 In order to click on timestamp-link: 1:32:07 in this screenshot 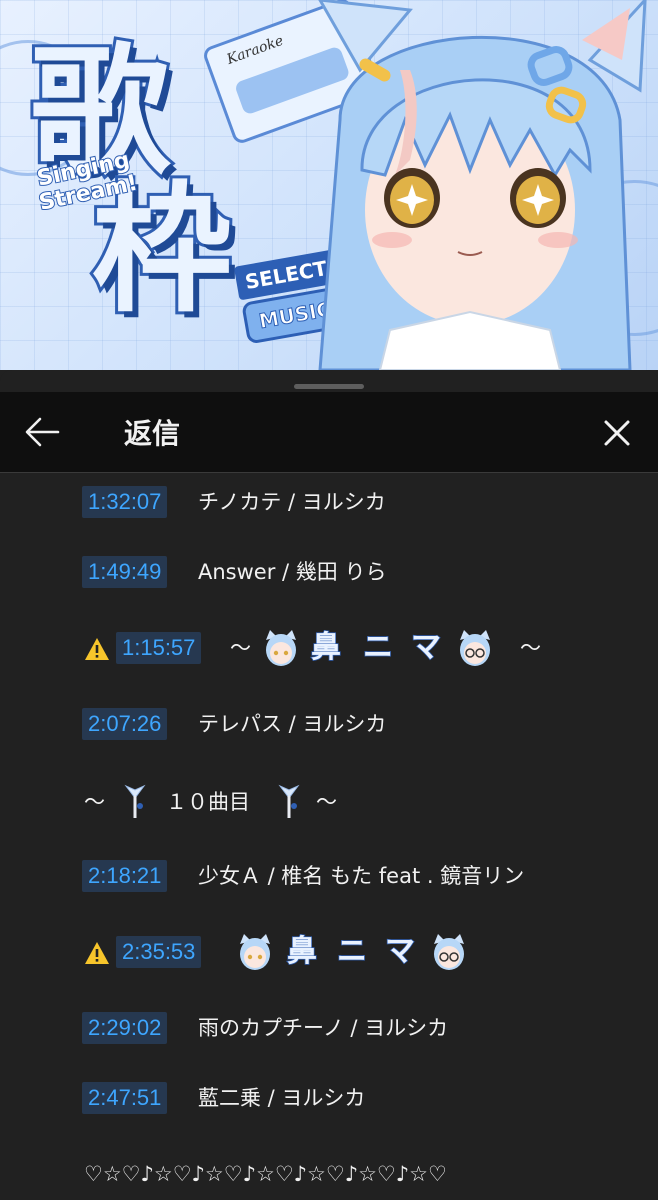, I will do `click(125, 502)`.